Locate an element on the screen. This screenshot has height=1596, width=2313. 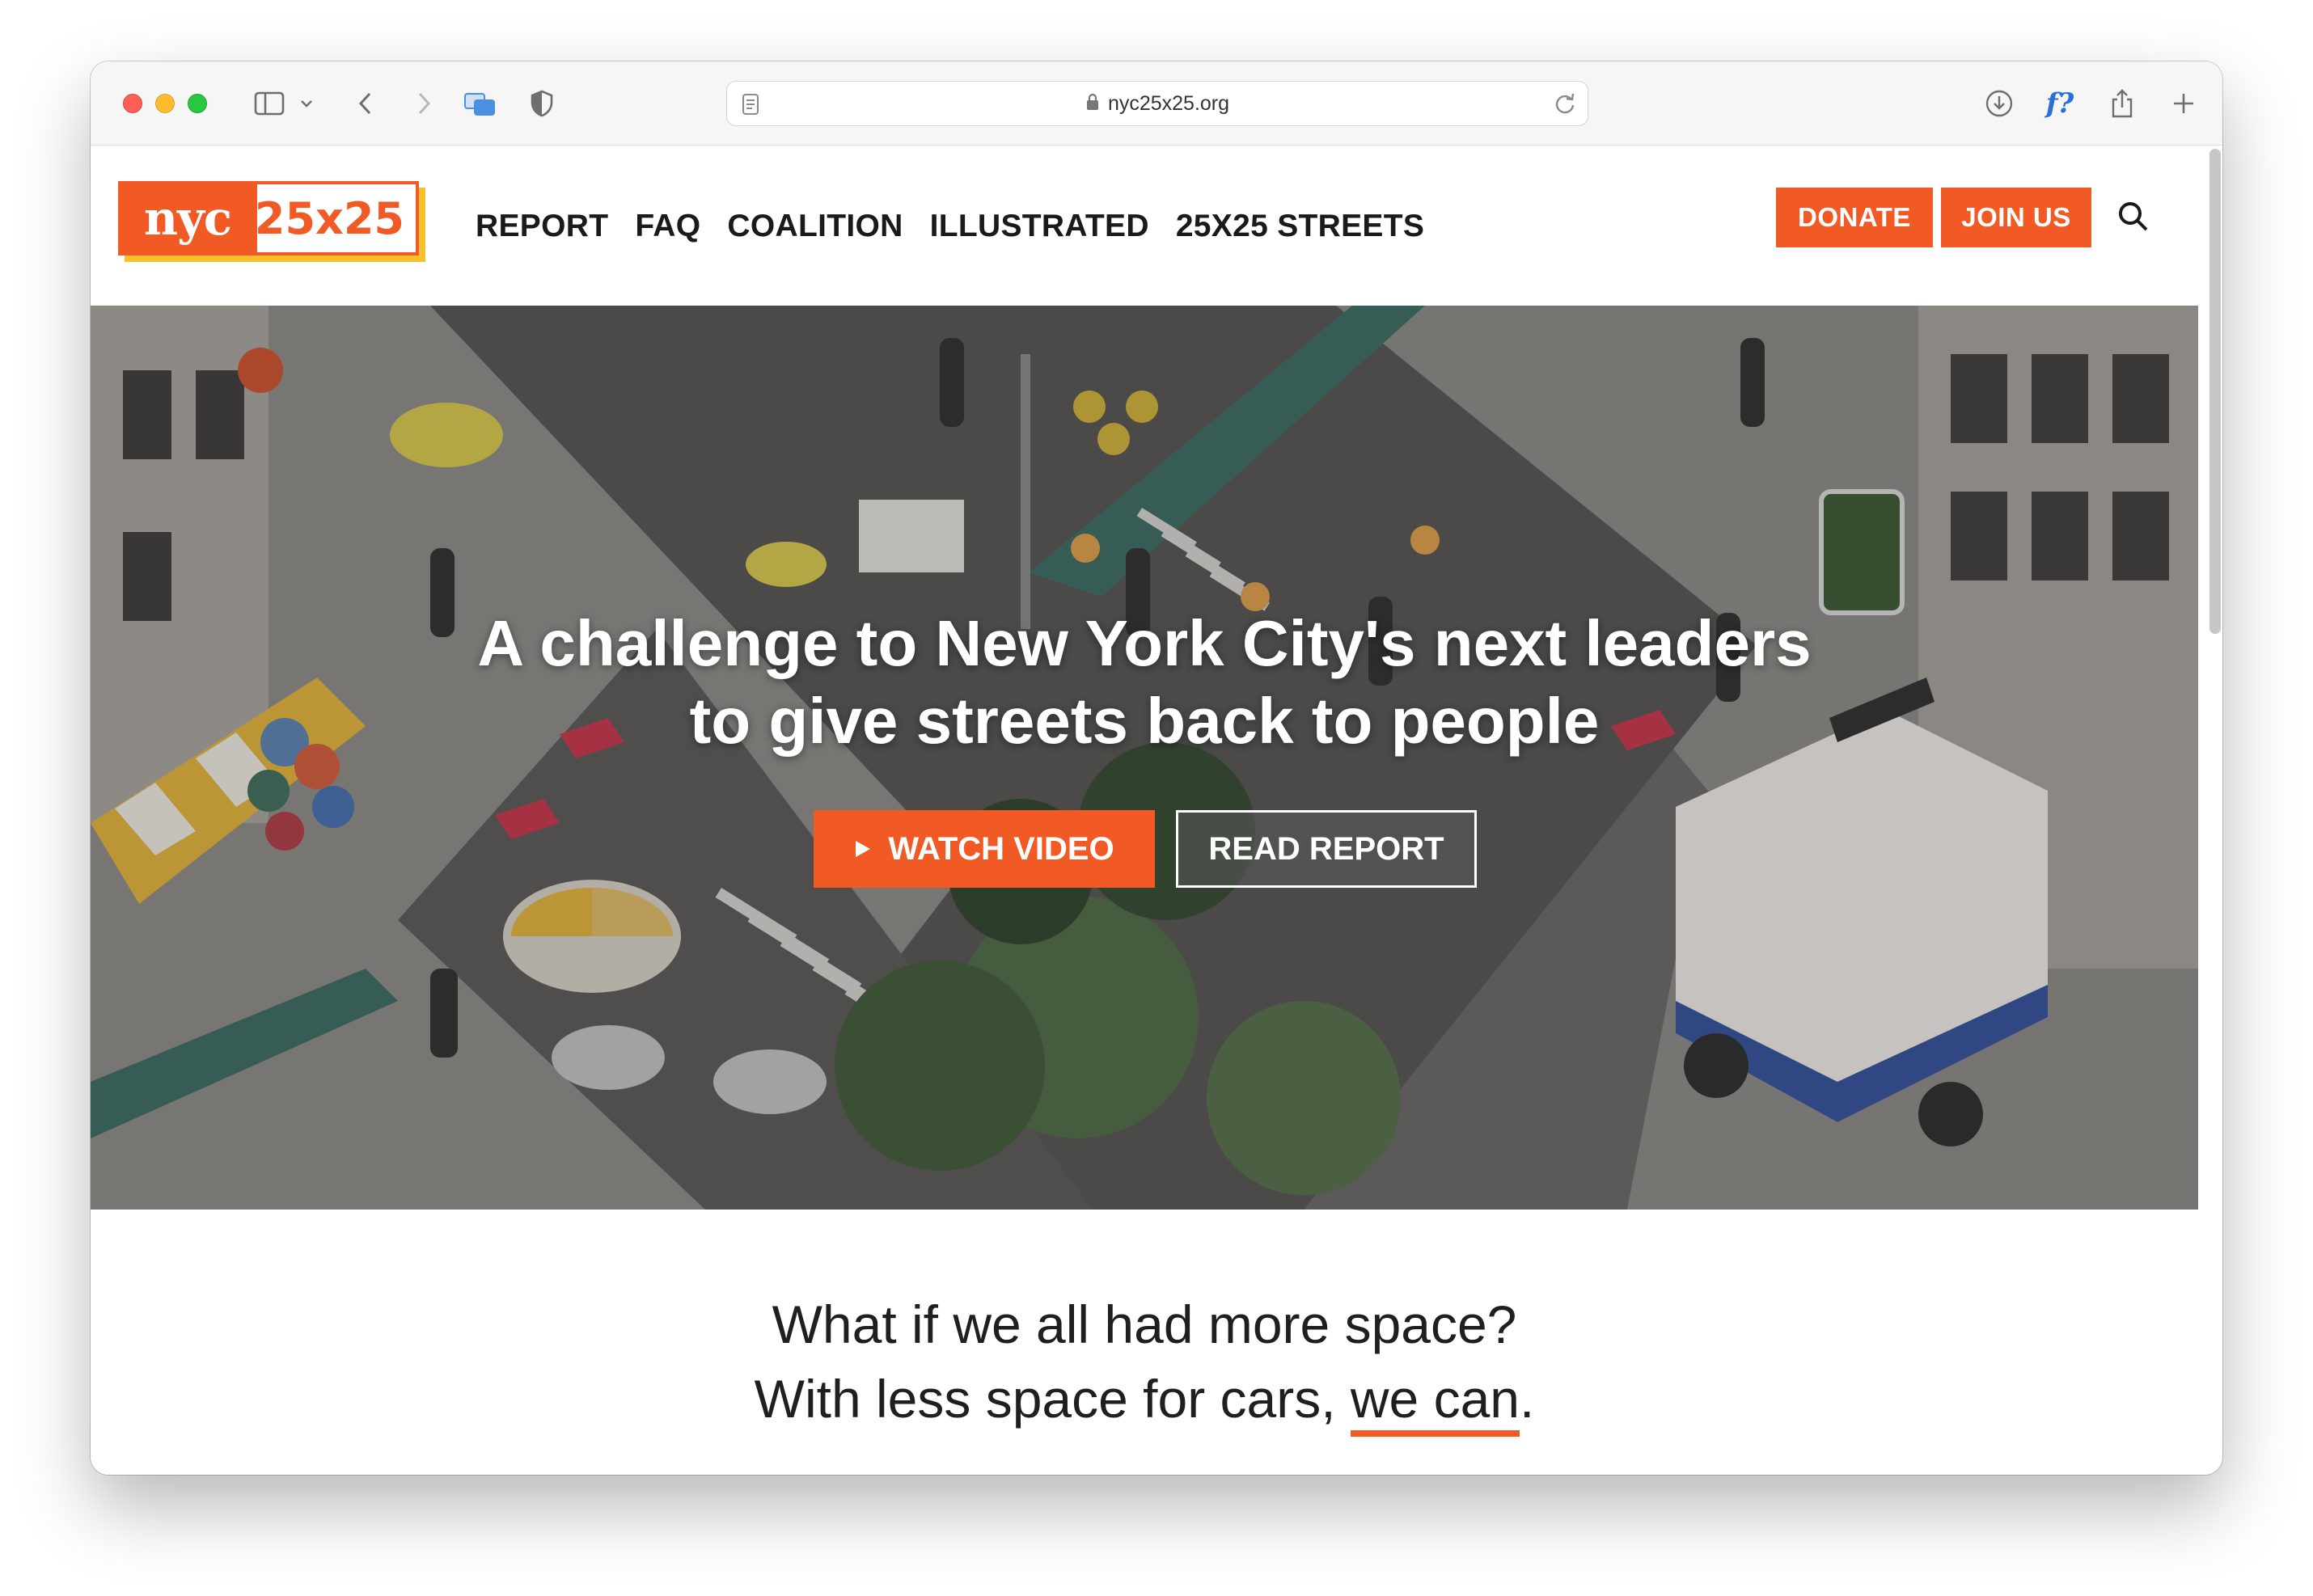
close-window-button is located at coordinates (133, 103).